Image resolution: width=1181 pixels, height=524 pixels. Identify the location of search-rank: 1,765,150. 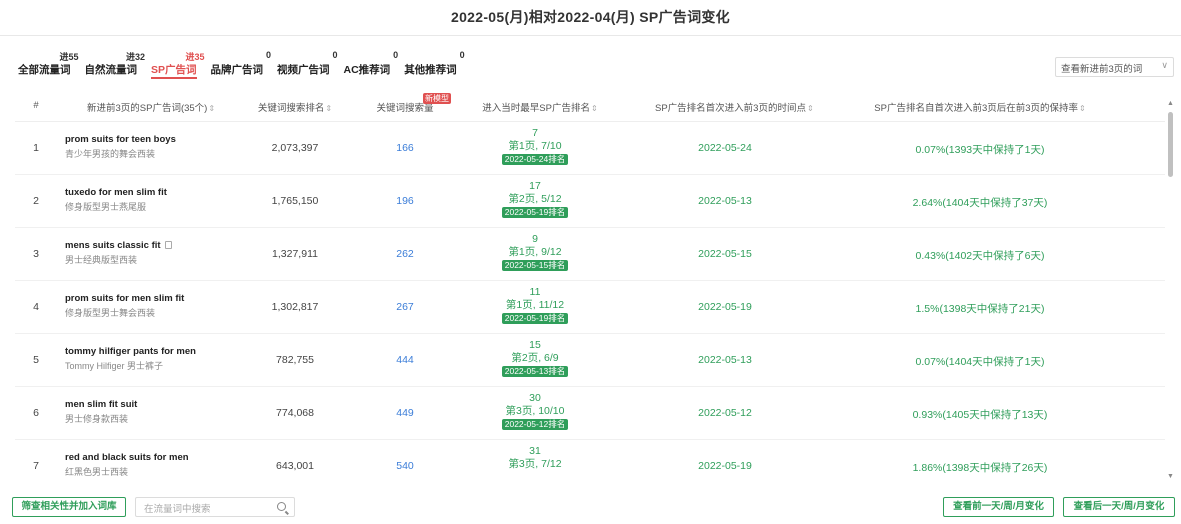
(295, 201).